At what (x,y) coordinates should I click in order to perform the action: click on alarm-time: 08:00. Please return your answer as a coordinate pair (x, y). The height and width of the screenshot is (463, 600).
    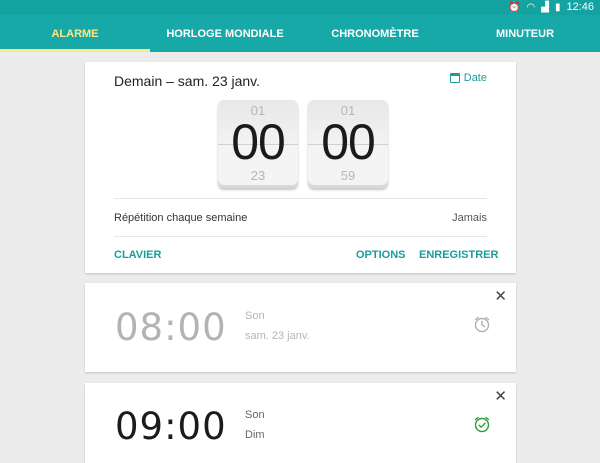
    Looking at the image, I should click on (171, 327).